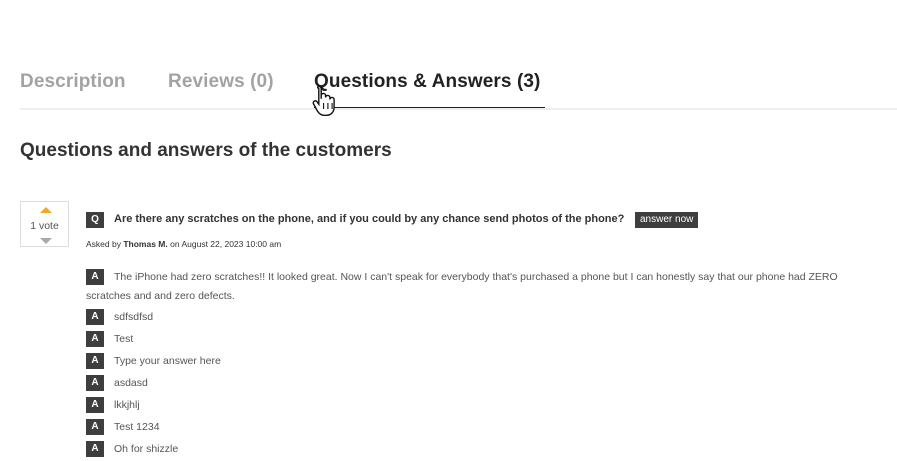 This screenshot has height=461, width=897. Describe the element at coordinates (167, 361) in the screenshot. I see `answer-text: Type your answer here` at that location.